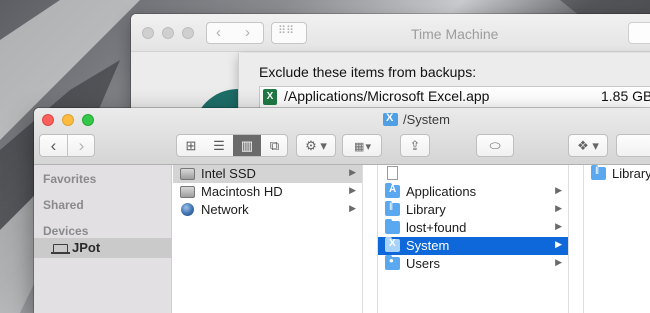 Image resolution: width=650 pixels, height=313 pixels. Describe the element at coordinates (423, 263) in the screenshot. I see `item-label: Users` at that location.